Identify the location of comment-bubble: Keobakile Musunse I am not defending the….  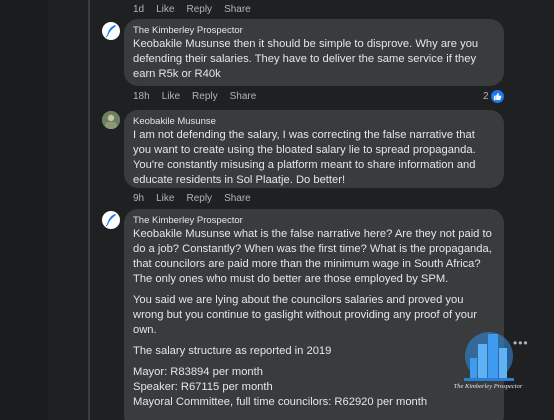
(314, 149).